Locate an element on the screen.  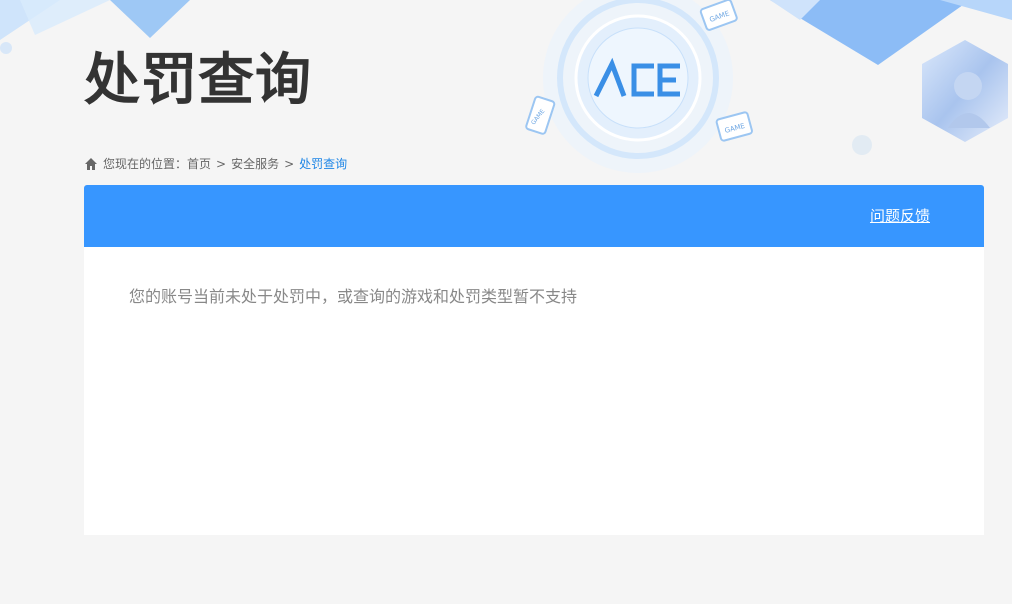
breadcrumb: 您现在的位置： 首页 > 安全服务 > 处罚查询 is located at coordinates (215, 164).